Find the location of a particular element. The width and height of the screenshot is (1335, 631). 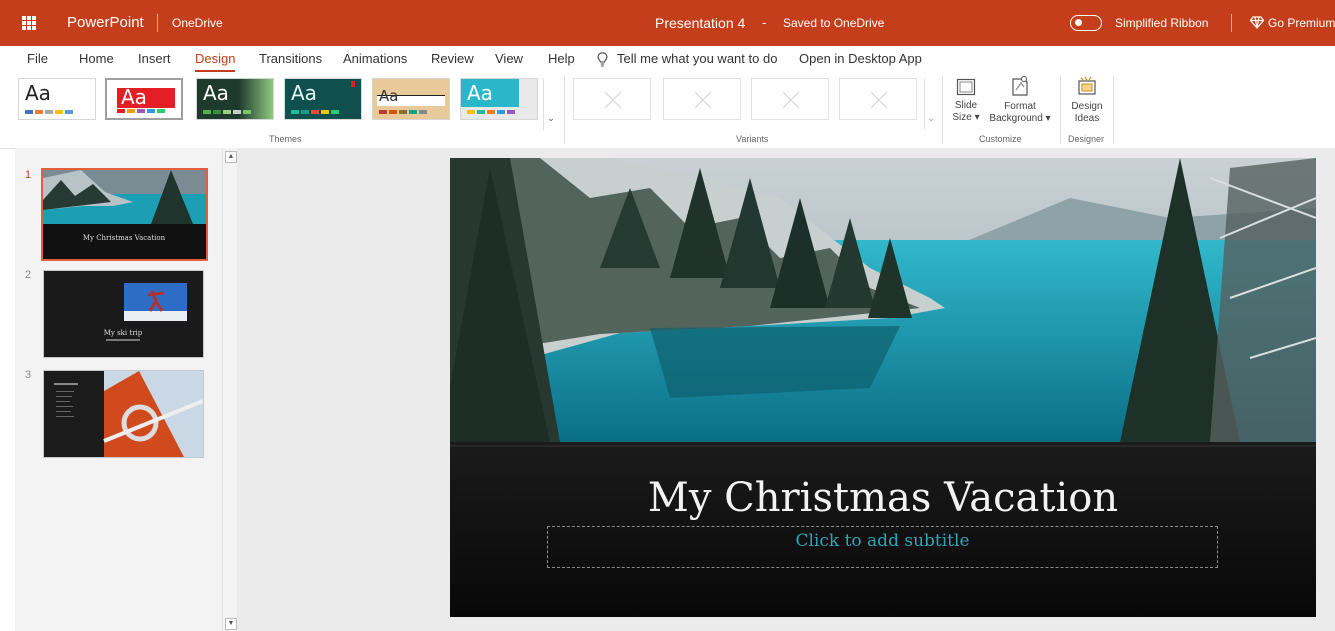

theme-wood: Aa is located at coordinates (411, 99).